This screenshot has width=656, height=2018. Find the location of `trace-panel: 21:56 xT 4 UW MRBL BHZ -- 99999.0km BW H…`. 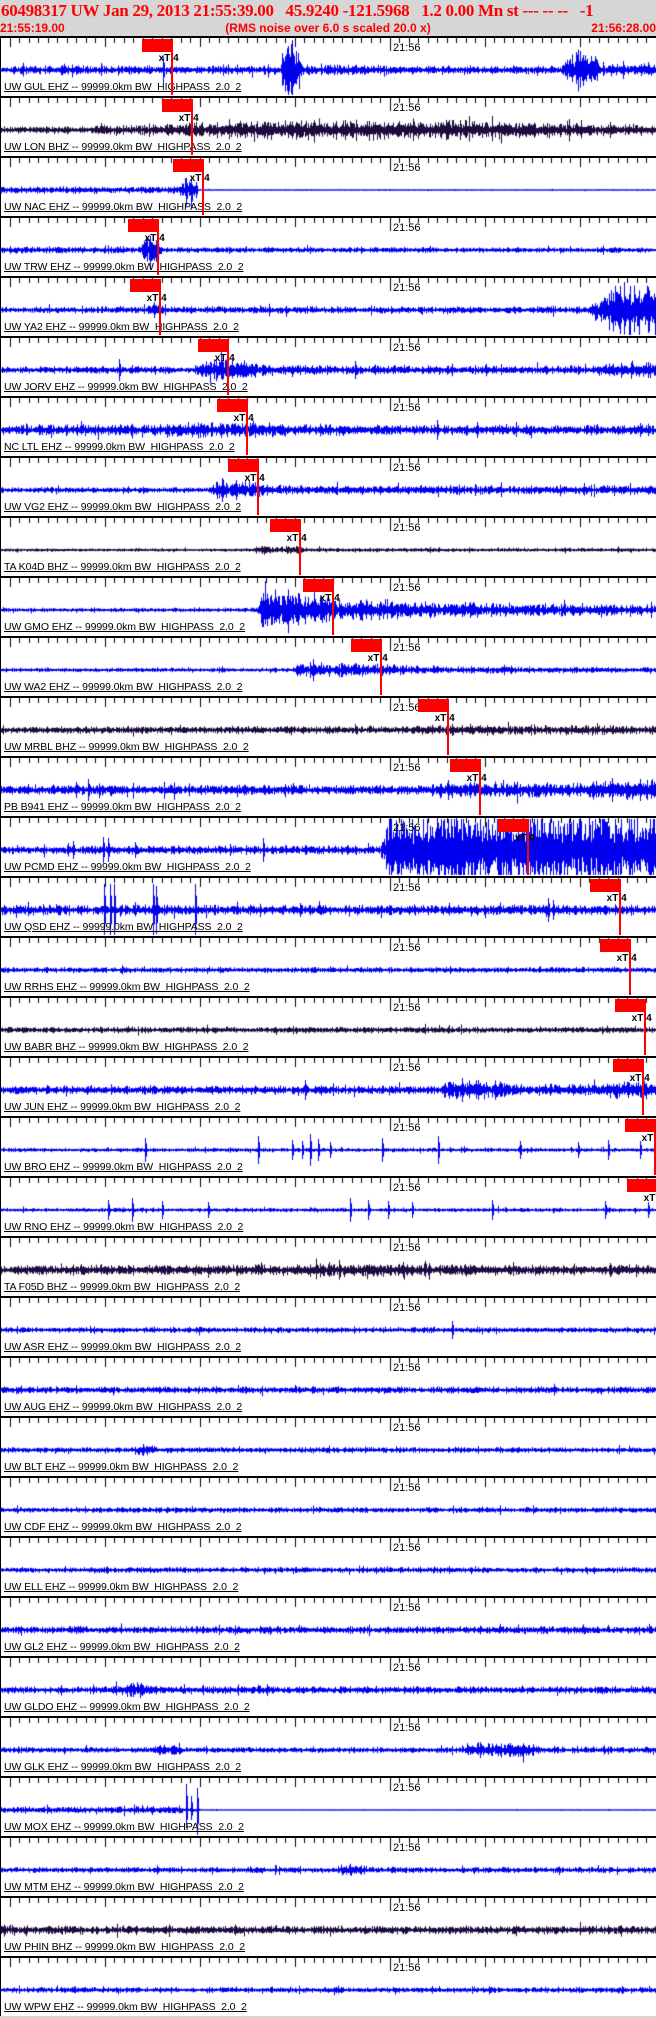

trace-panel: 21:56 xT 4 UW MRBL BHZ -- 99999.0km BW H… is located at coordinates (328, 726).